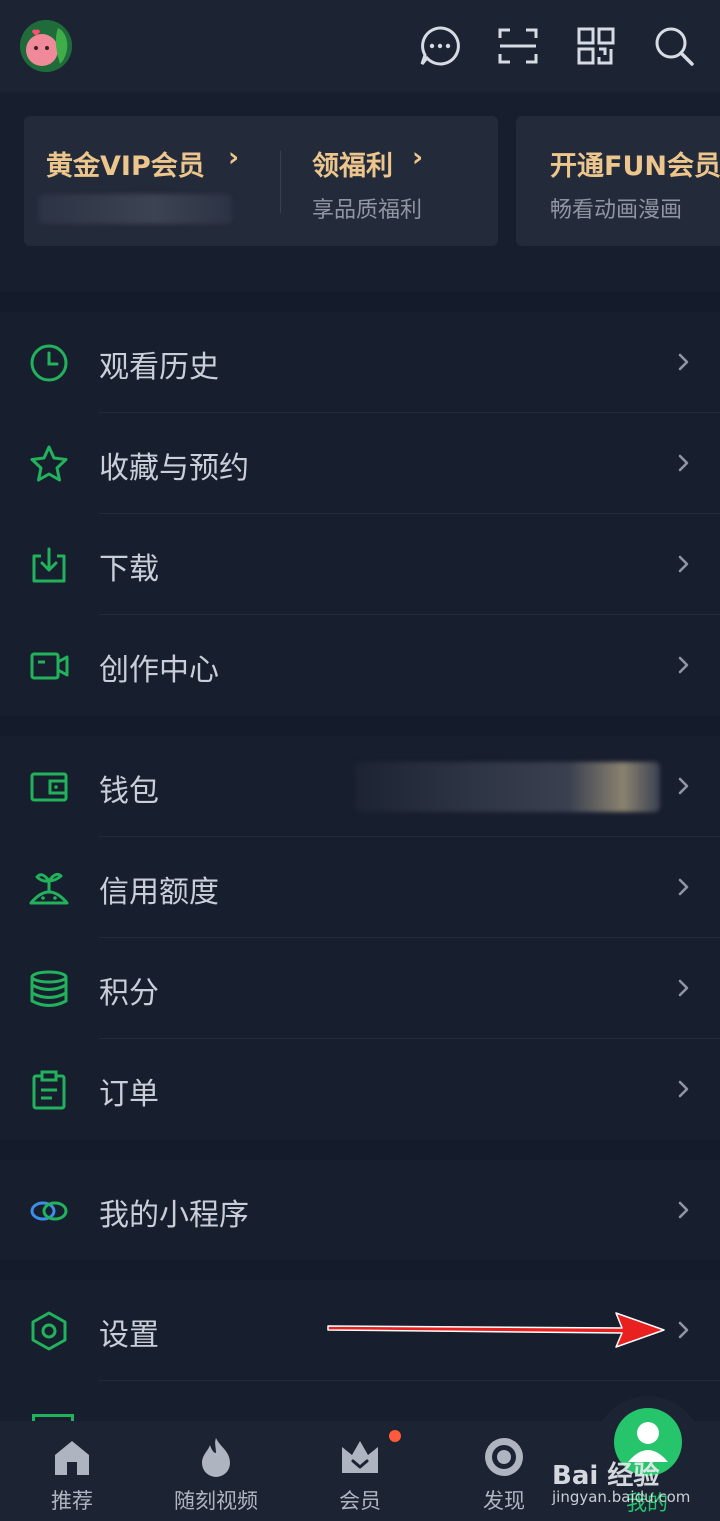  Describe the element at coordinates (507, 787) in the screenshot. I see `wallet-balance-blurred` at that location.